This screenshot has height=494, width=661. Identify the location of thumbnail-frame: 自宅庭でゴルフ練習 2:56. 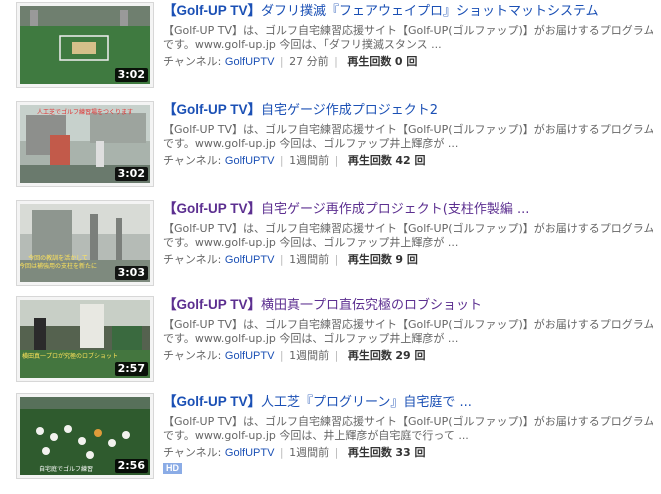
(85, 436).